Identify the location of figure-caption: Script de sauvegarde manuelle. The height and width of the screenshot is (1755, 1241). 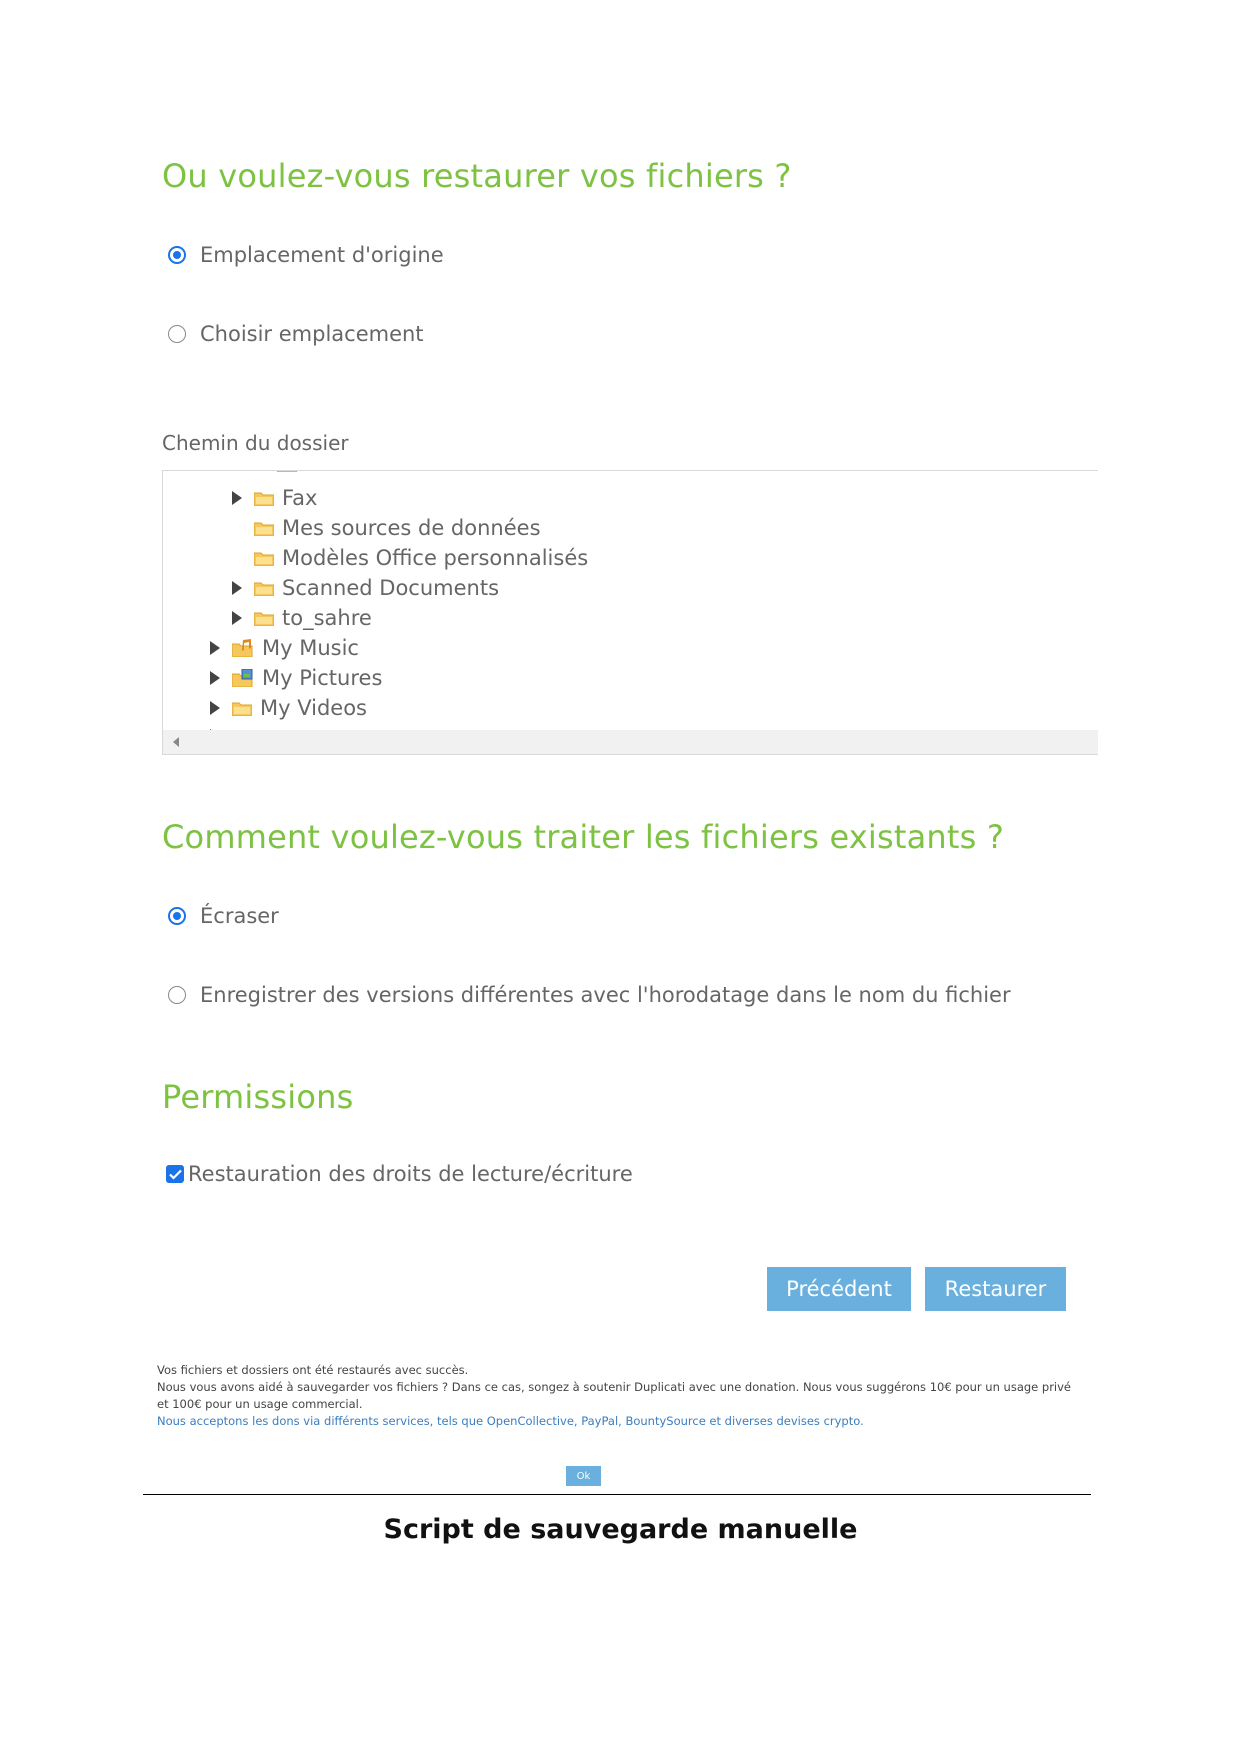
(620, 1529).